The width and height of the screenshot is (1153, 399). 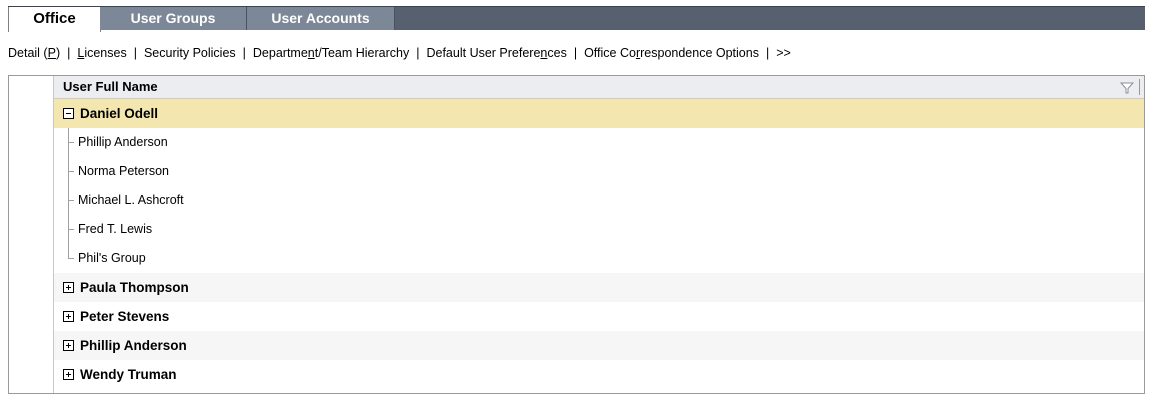 What do you see at coordinates (321, 18) in the screenshot?
I see `tab-user-accounts: User Accounts` at bounding box center [321, 18].